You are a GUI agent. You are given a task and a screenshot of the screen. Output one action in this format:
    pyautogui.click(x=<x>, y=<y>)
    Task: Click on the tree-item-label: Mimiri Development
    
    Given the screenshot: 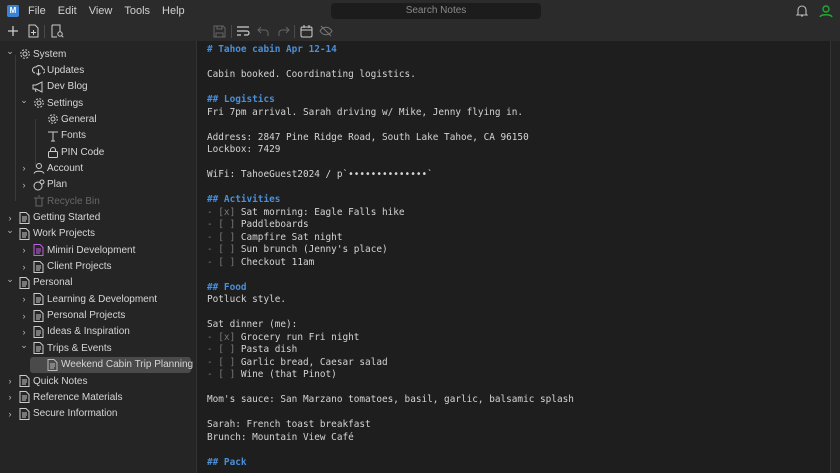 What is the action you would take?
    pyautogui.click(x=91, y=250)
    